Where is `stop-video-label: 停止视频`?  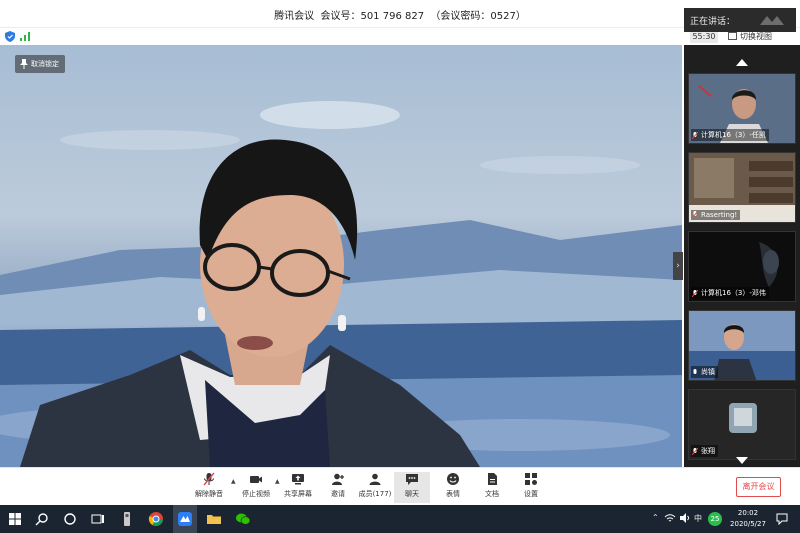 stop-video-label: 停止视频 is located at coordinates (256, 494).